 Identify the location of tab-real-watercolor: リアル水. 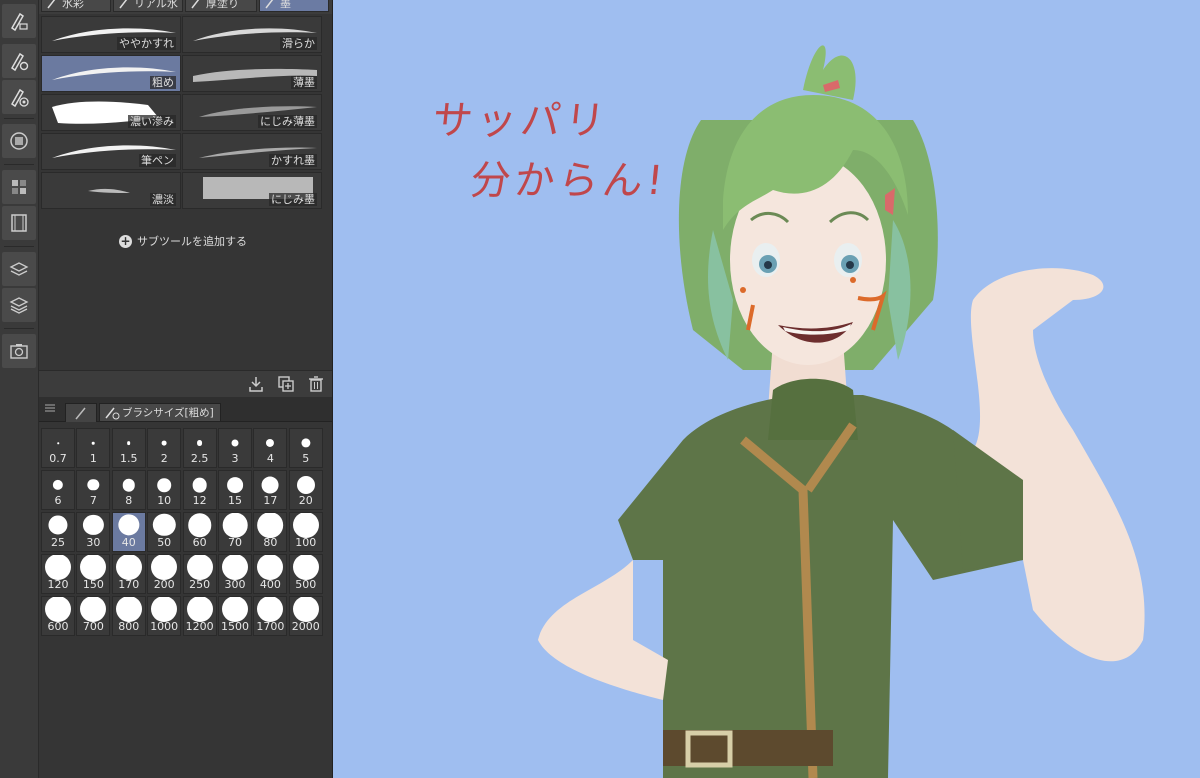
(148, 6).